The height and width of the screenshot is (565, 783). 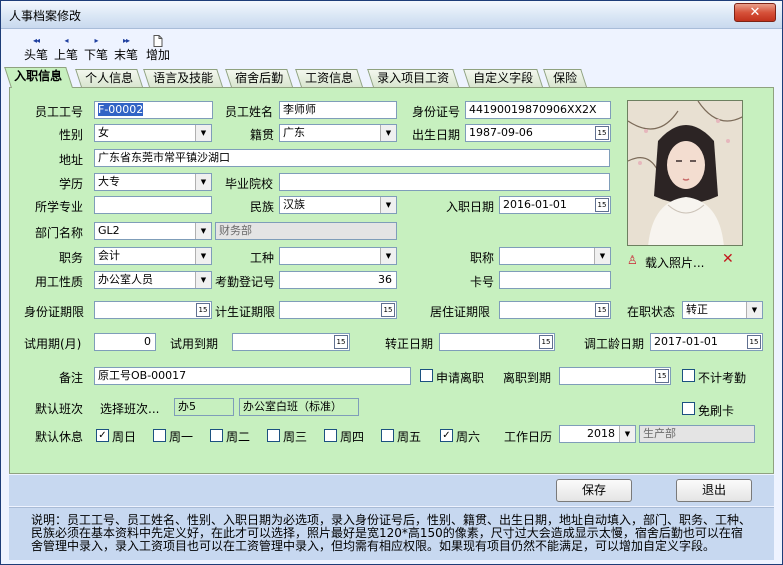 What do you see at coordinates (216, 435) in the screenshot?
I see `day-tuesday-checkbox` at bounding box center [216, 435].